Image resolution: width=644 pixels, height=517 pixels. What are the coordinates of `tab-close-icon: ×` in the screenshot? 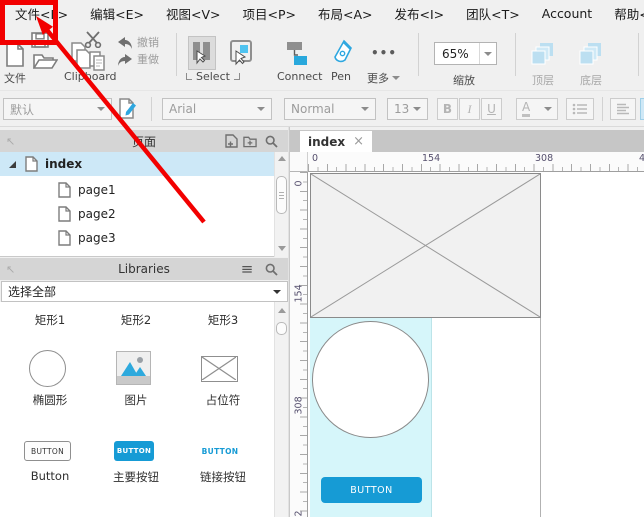 It's located at (358, 141).